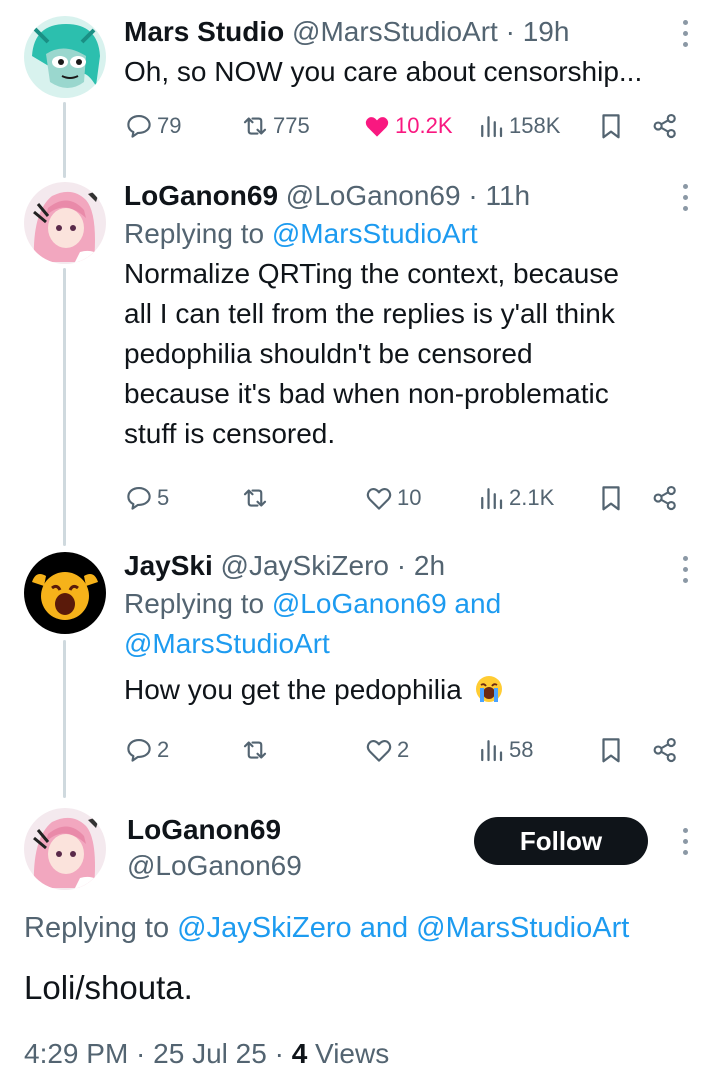  I want to click on reply-button: 79, so click(152, 126).